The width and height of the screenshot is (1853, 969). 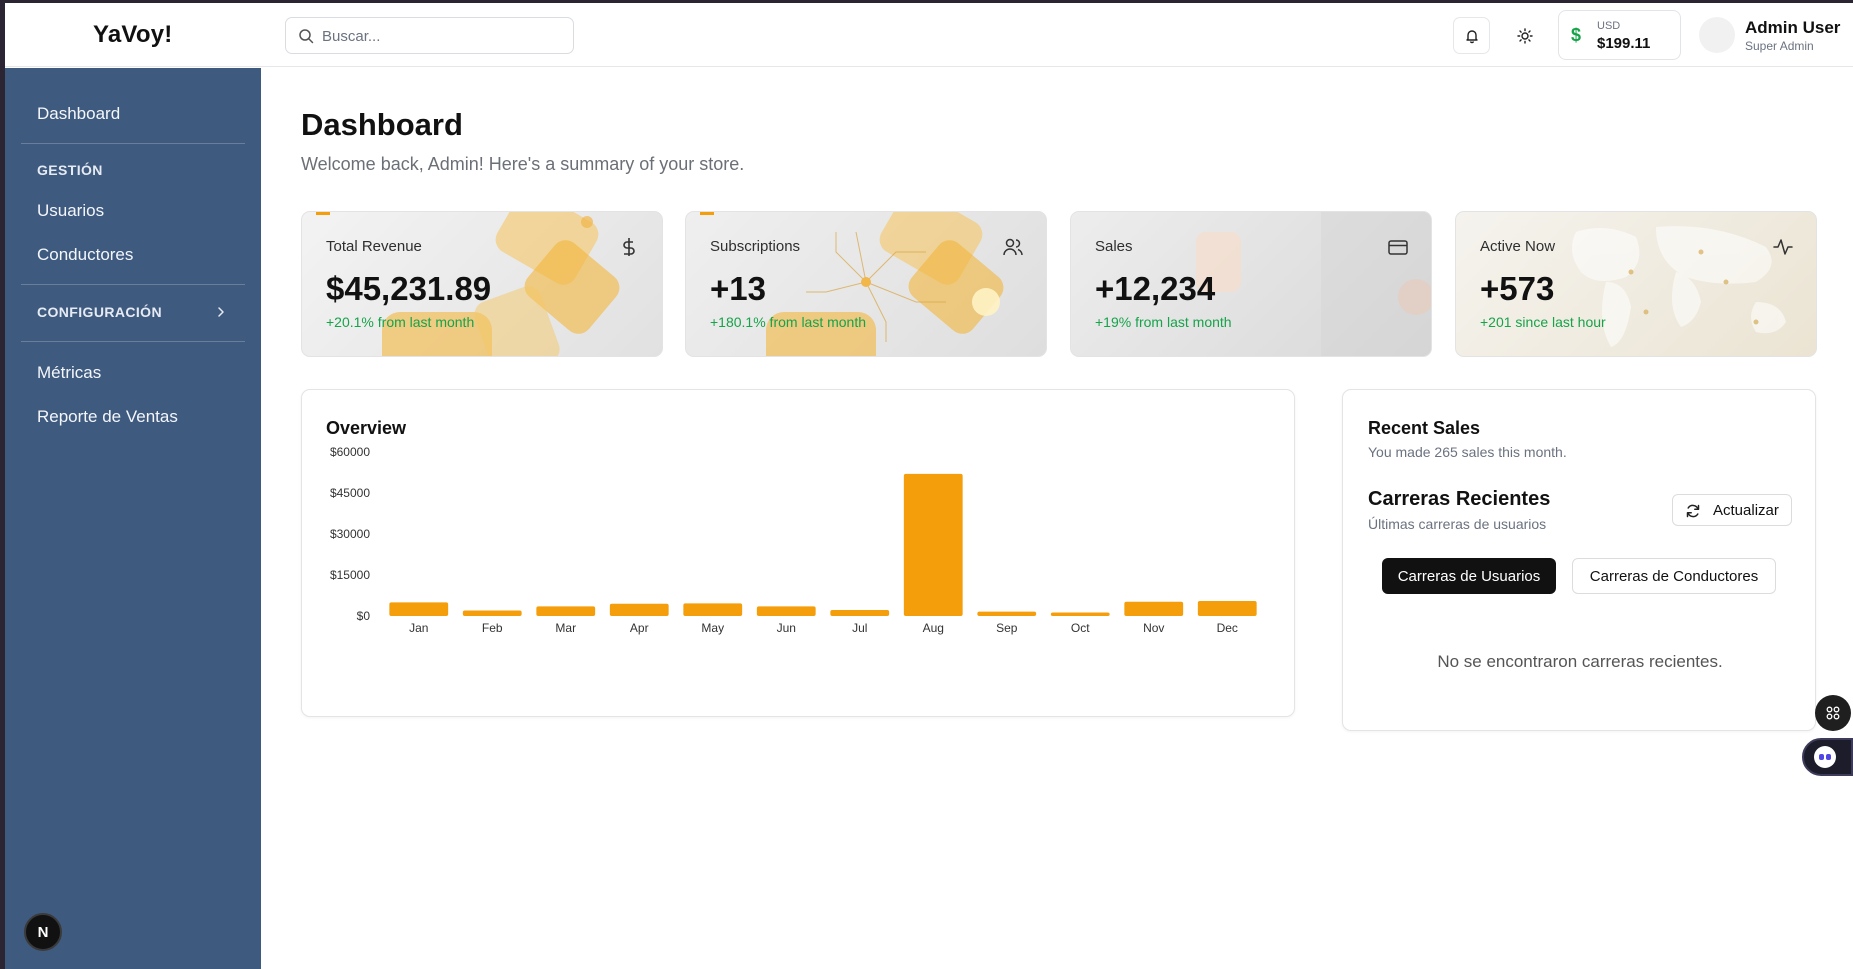 I want to click on sidebar-item-usuarios: Usuarios, so click(x=70, y=211).